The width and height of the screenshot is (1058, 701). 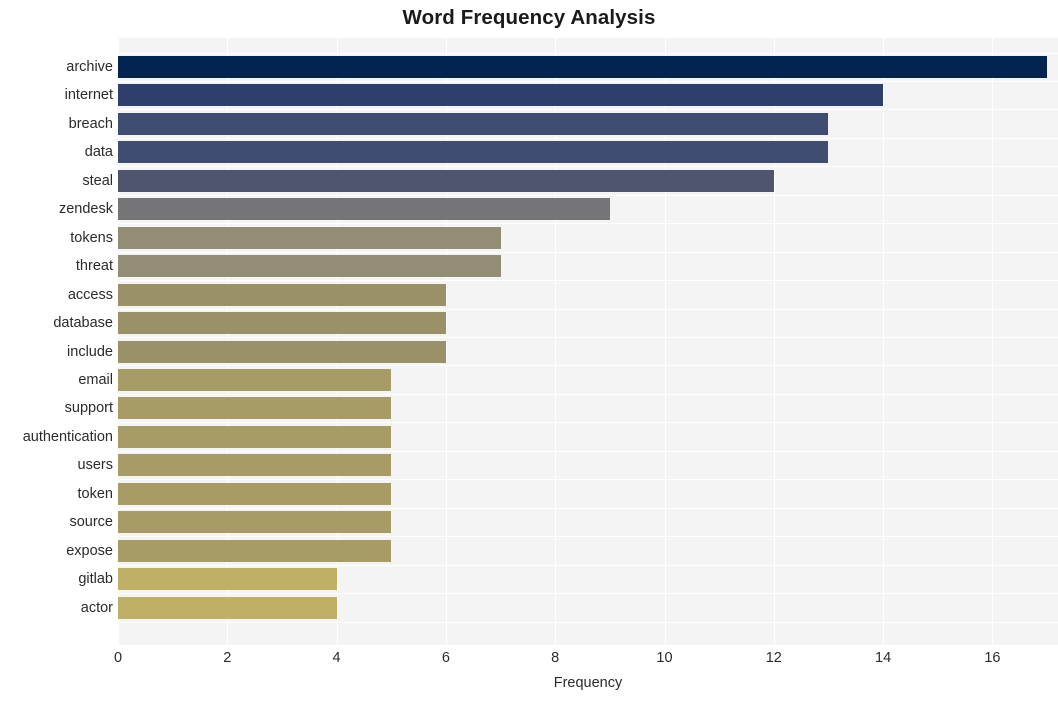 What do you see at coordinates (85, 209) in the screenshot?
I see `y-tick-label-zendesk: zendesk` at bounding box center [85, 209].